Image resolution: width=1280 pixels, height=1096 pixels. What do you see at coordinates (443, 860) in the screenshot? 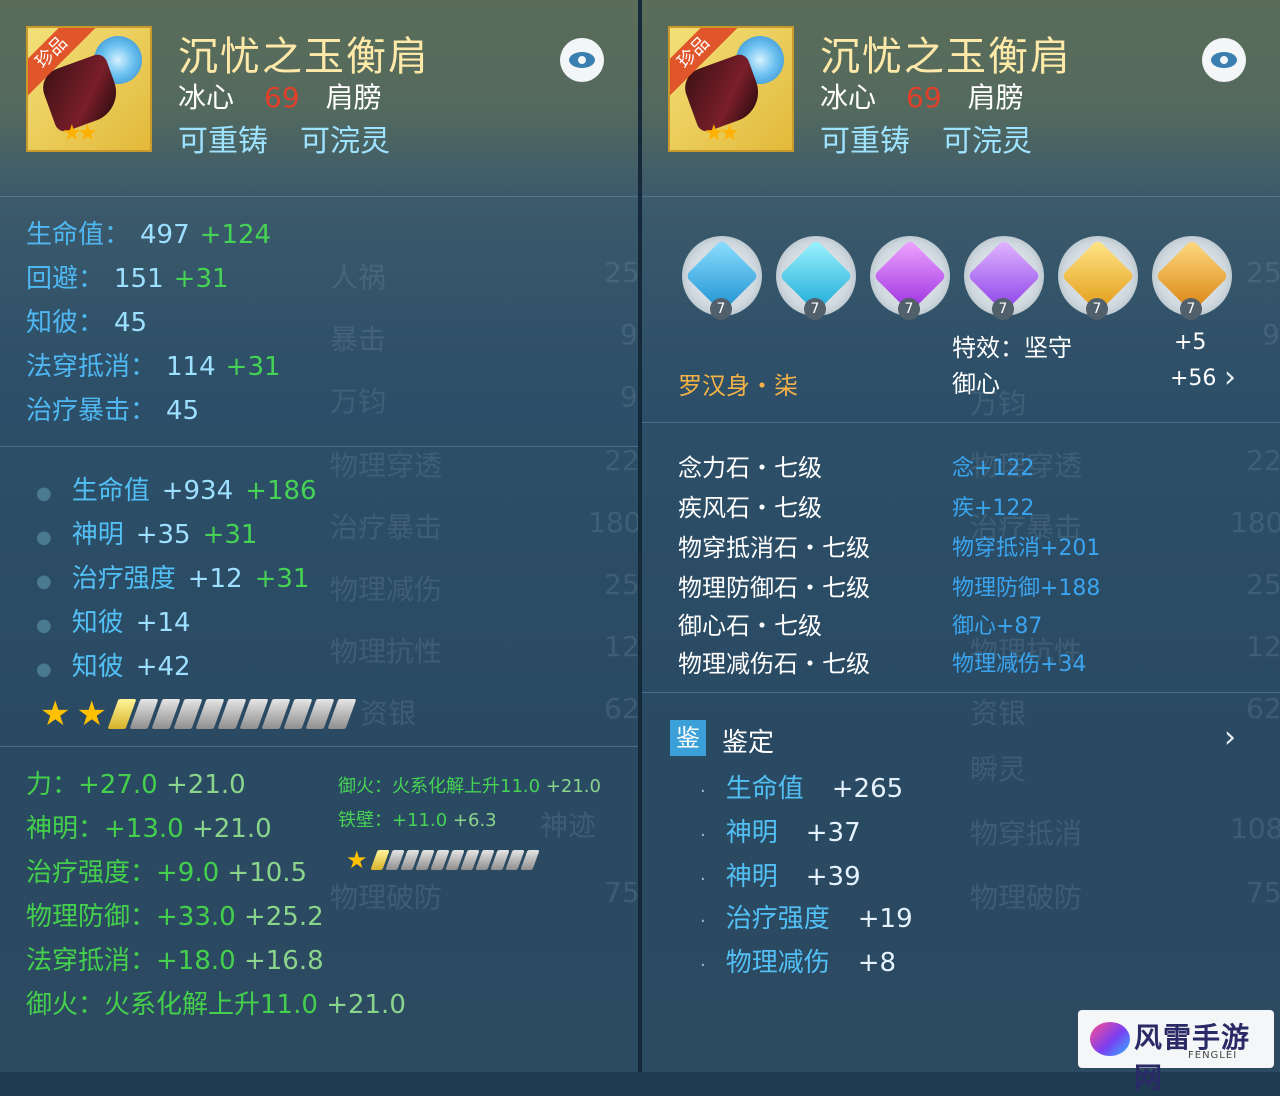
I see `side-star-progress-bar: ★` at bounding box center [443, 860].